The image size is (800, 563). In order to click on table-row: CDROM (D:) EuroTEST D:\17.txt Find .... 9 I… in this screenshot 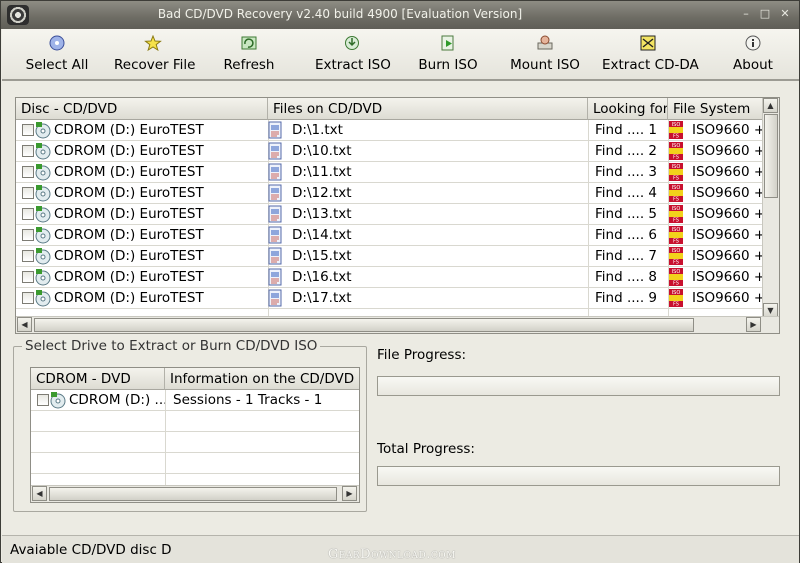, I will do `click(390, 298)`.